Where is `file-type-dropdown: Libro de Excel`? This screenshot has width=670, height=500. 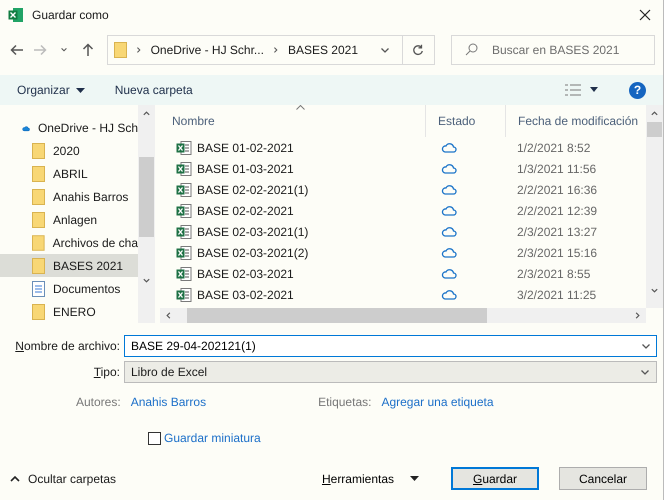
file-type-dropdown: Libro de Excel is located at coordinates (390, 372).